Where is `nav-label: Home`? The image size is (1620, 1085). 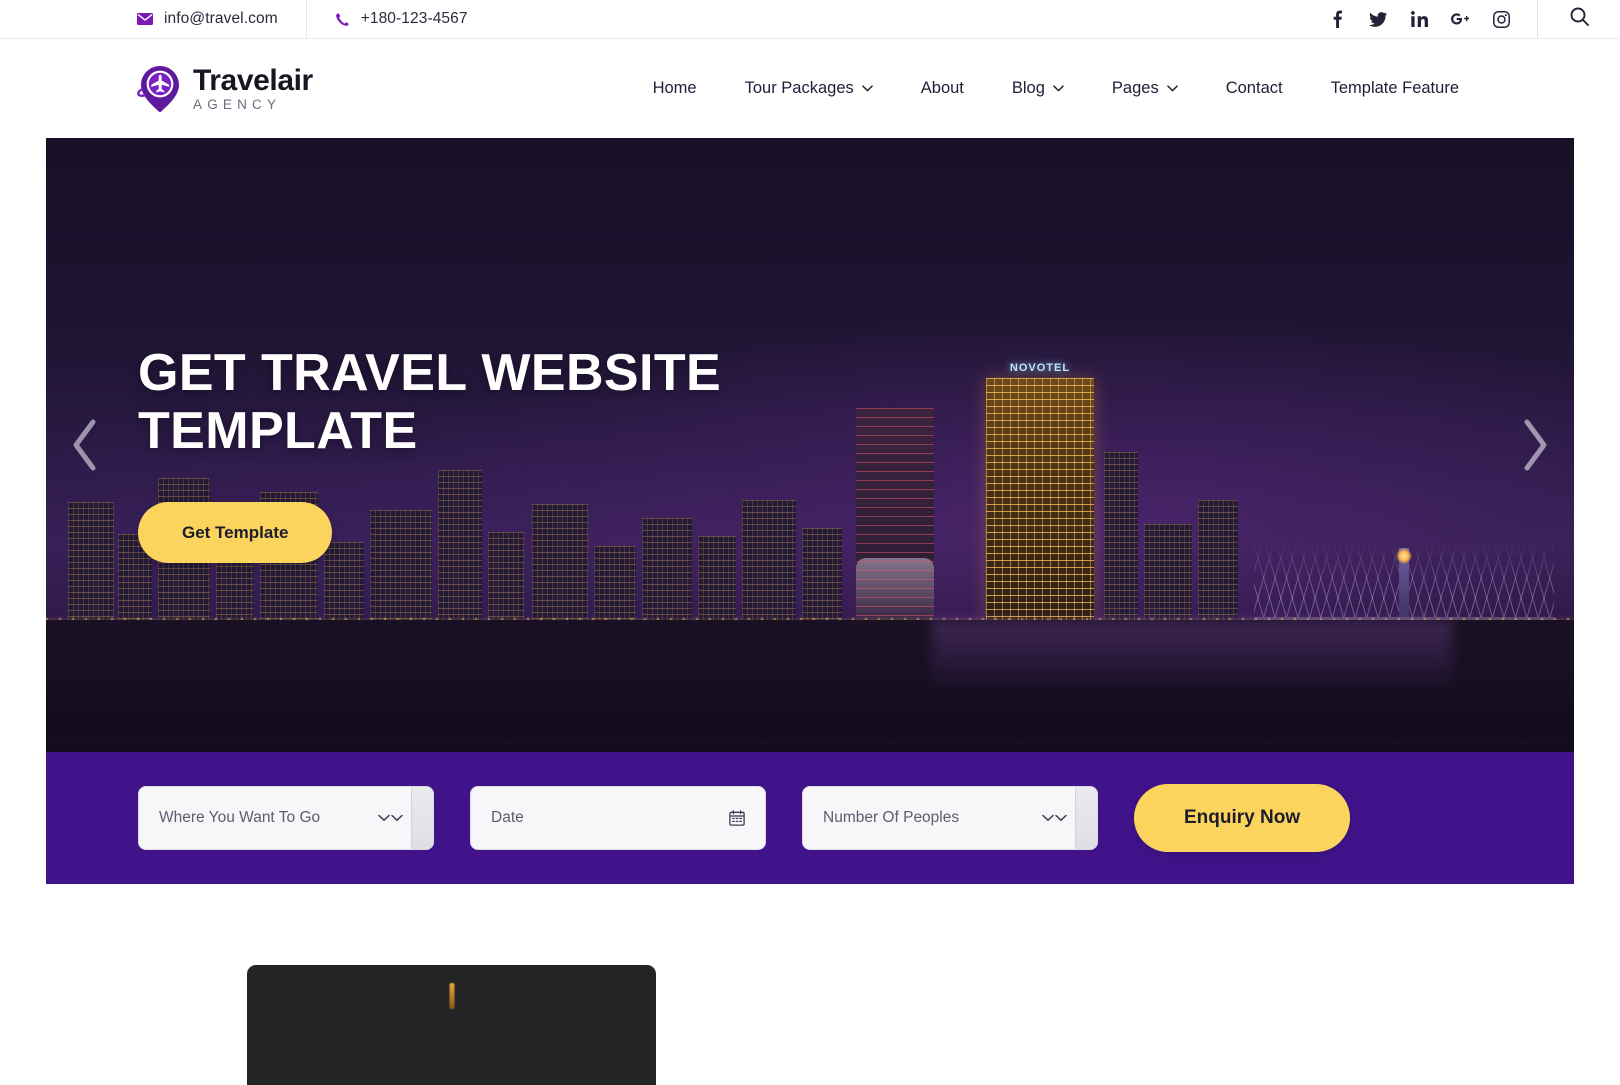
nav-label: Home is located at coordinates (674, 88).